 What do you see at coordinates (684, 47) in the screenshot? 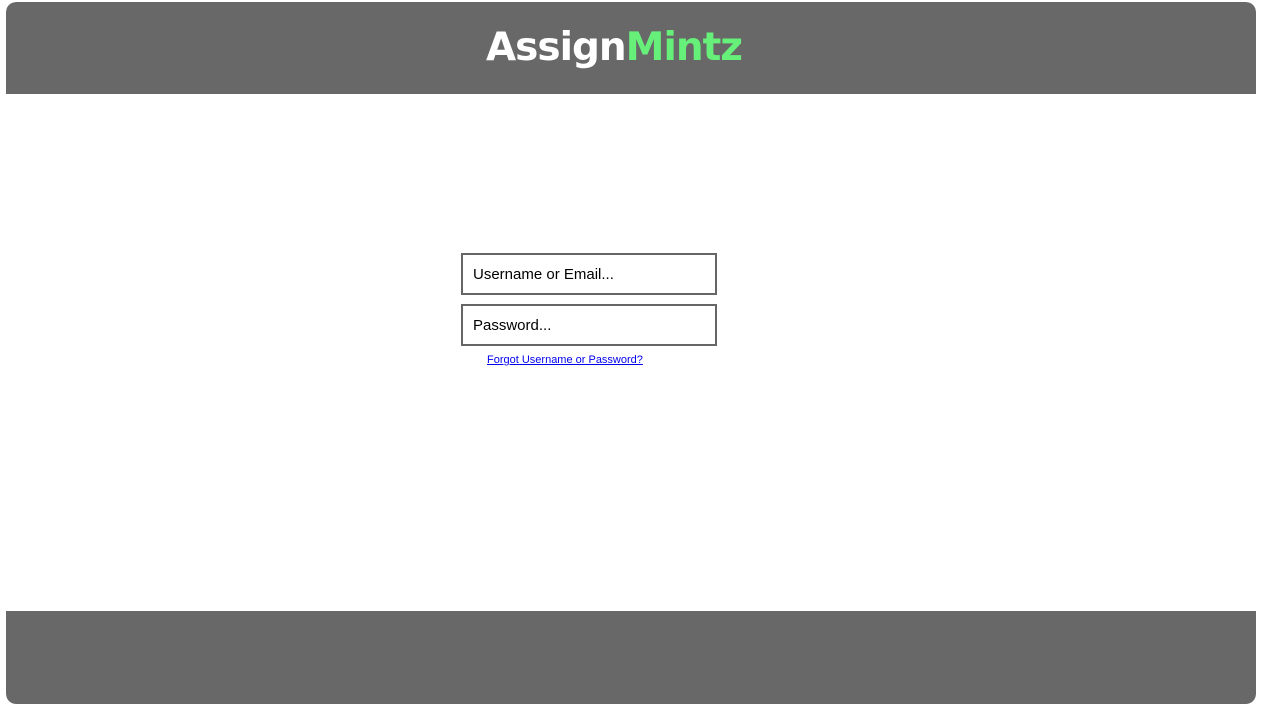
I see `logo-text-mintz: Mintz` at bounding box center [684, 47].